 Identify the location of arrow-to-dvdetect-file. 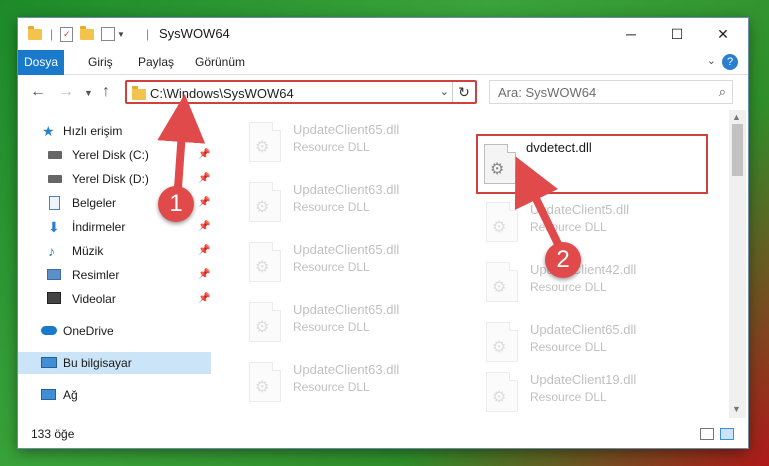
(538, 202).